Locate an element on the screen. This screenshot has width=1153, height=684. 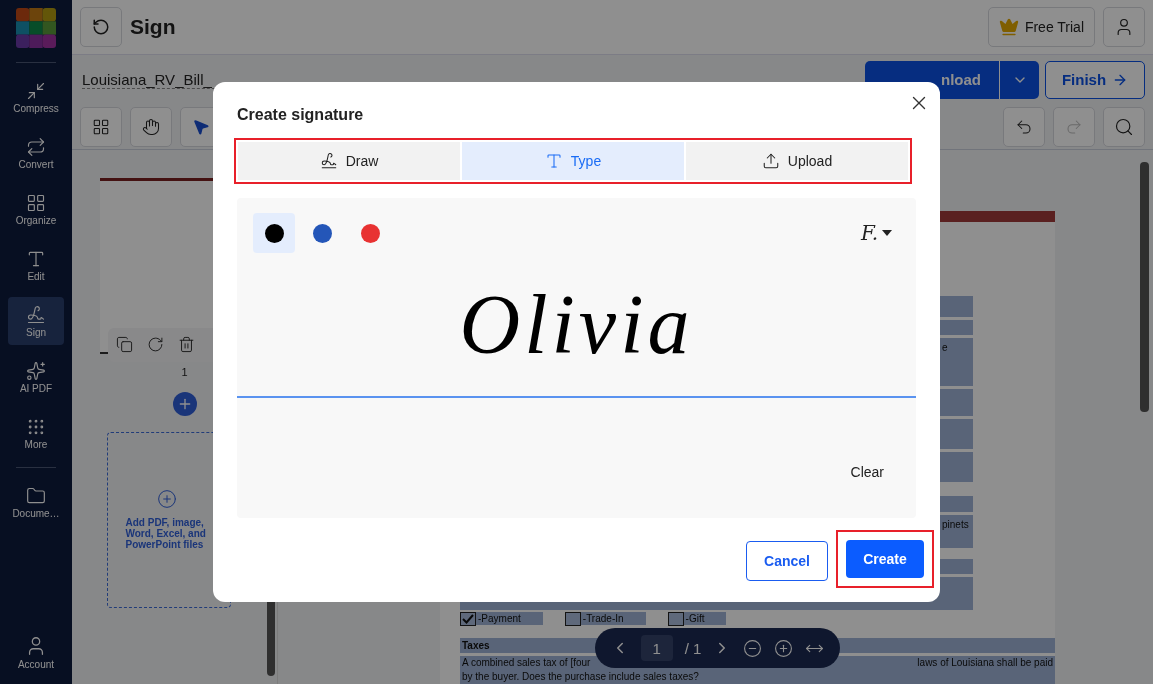
grid-button is located at coordinates (101, 127).